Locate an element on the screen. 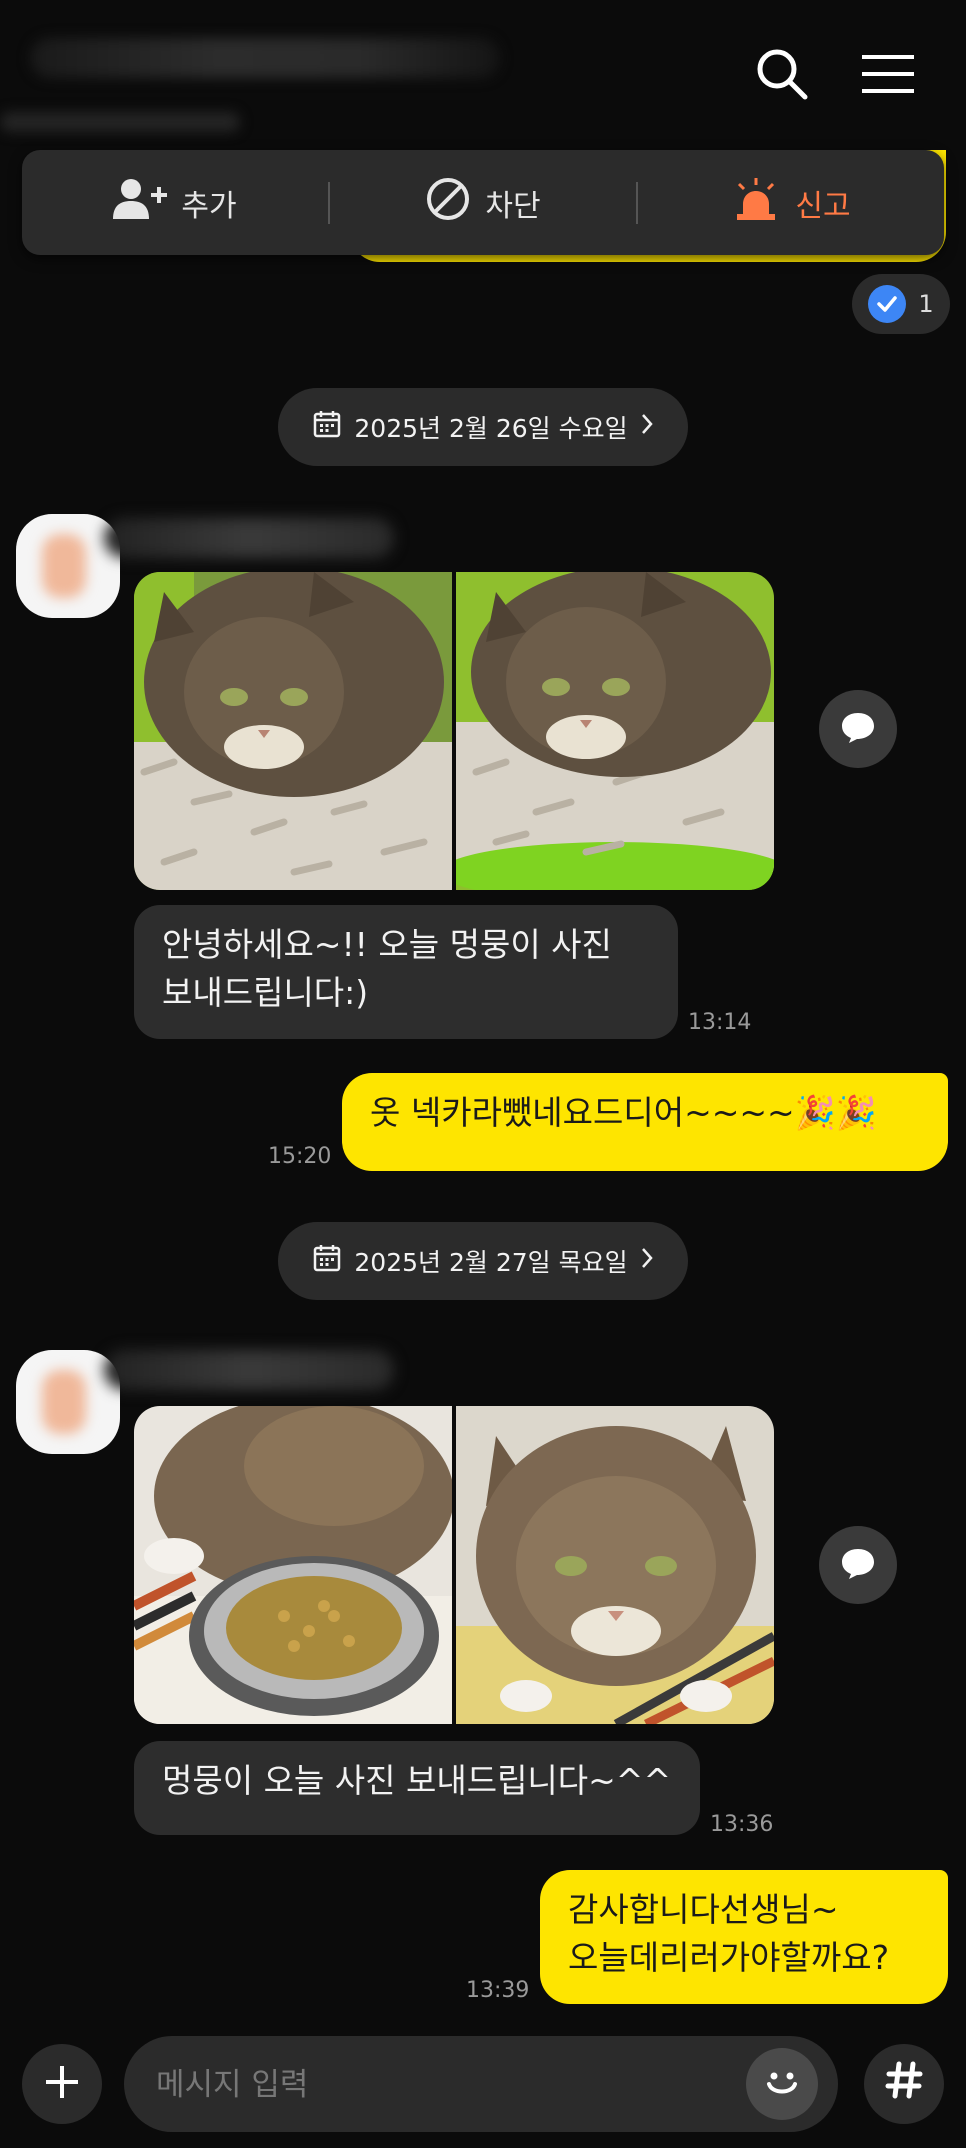 The width and height of the screenshot is (966, 2148). add-friend-button: 추가 is located at coordinates (175, 202).